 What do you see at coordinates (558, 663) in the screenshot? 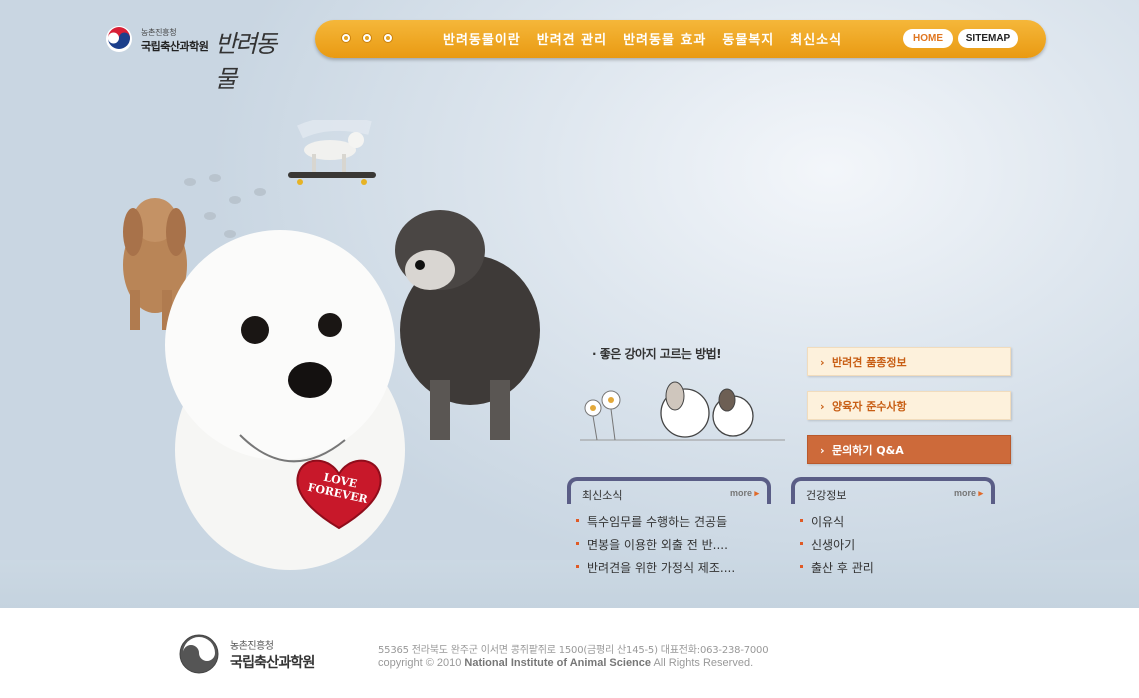
I see `copyright-org: National Institute of Animal Science` at bounding box center [558, 663].